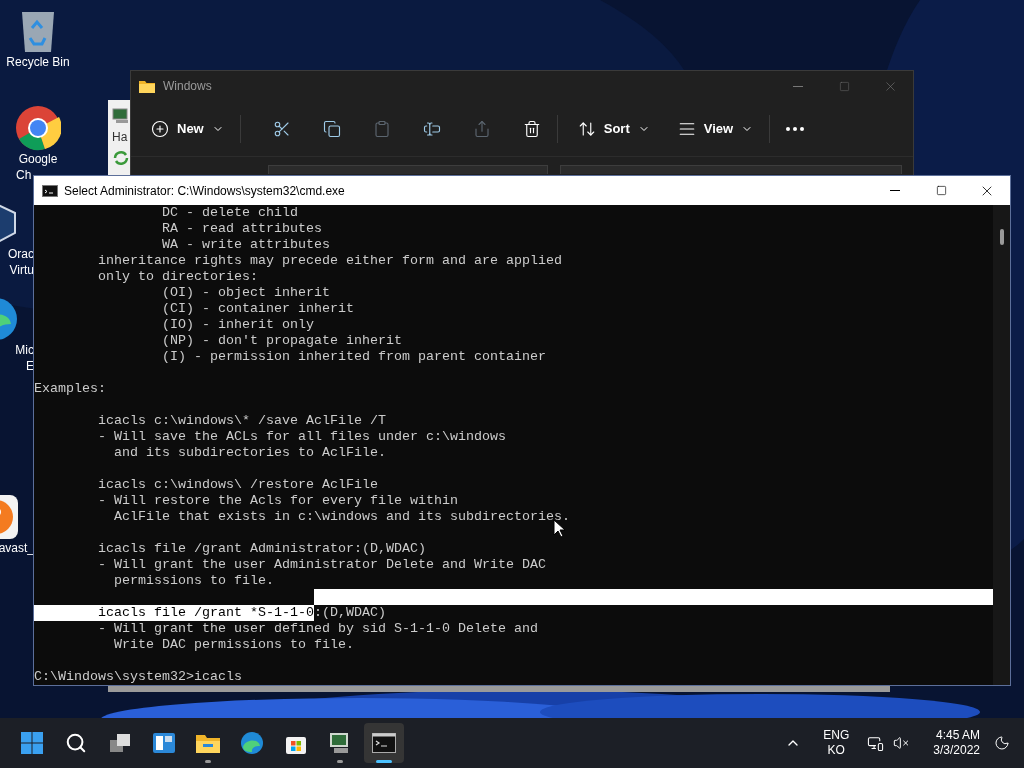  What do you see at coordinates (349, 613) in the screenshot?
I see `console-line: :(D,WDAC)` at bounding box center [349, 613].